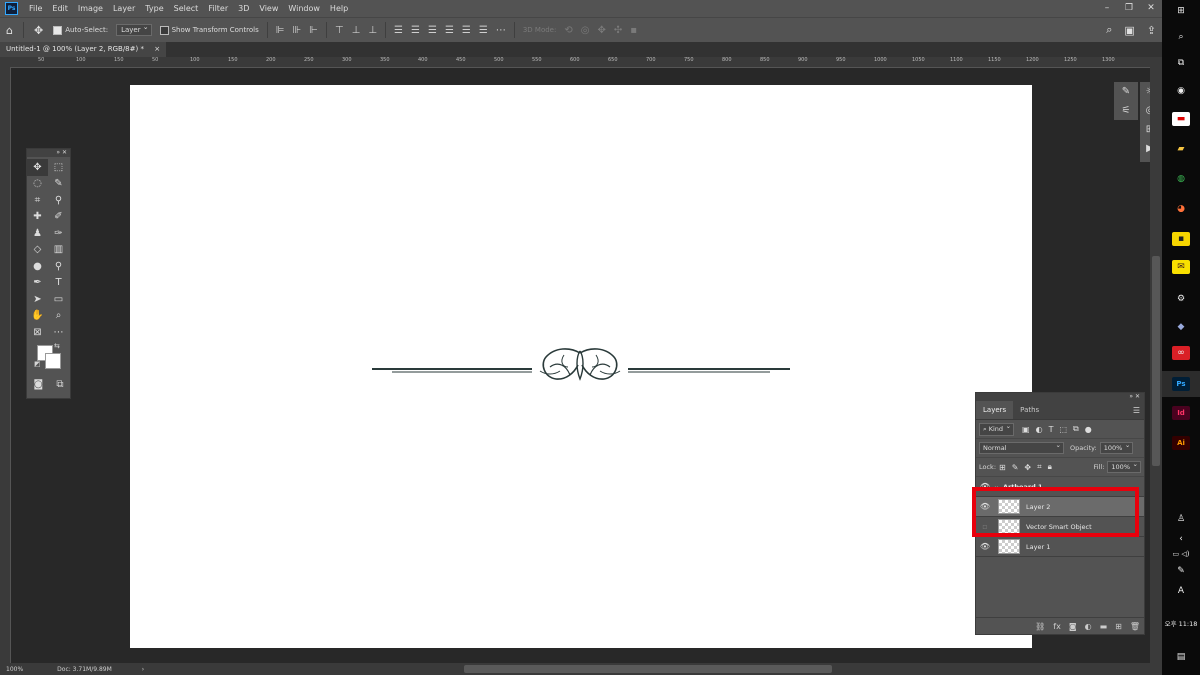 This screenshot has height=675, width=1200. Describe the element at coordinates (59, 385) in the screenshot. I see `screen-mode-icon: ⧉` at that location.